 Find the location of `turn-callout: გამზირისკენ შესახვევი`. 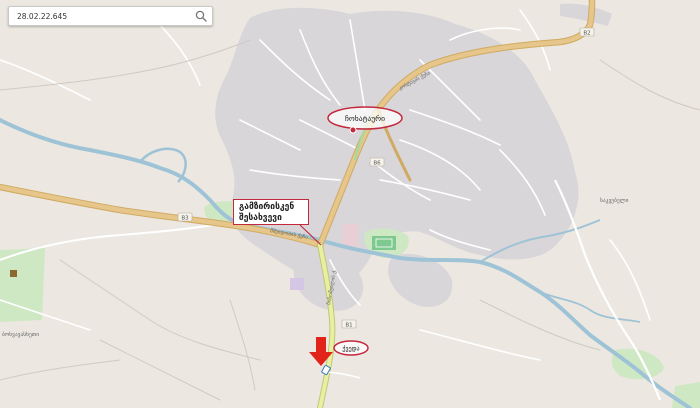

turn-callout: გამზირისკენ შესახვევი is located at coordinates (271, 212).